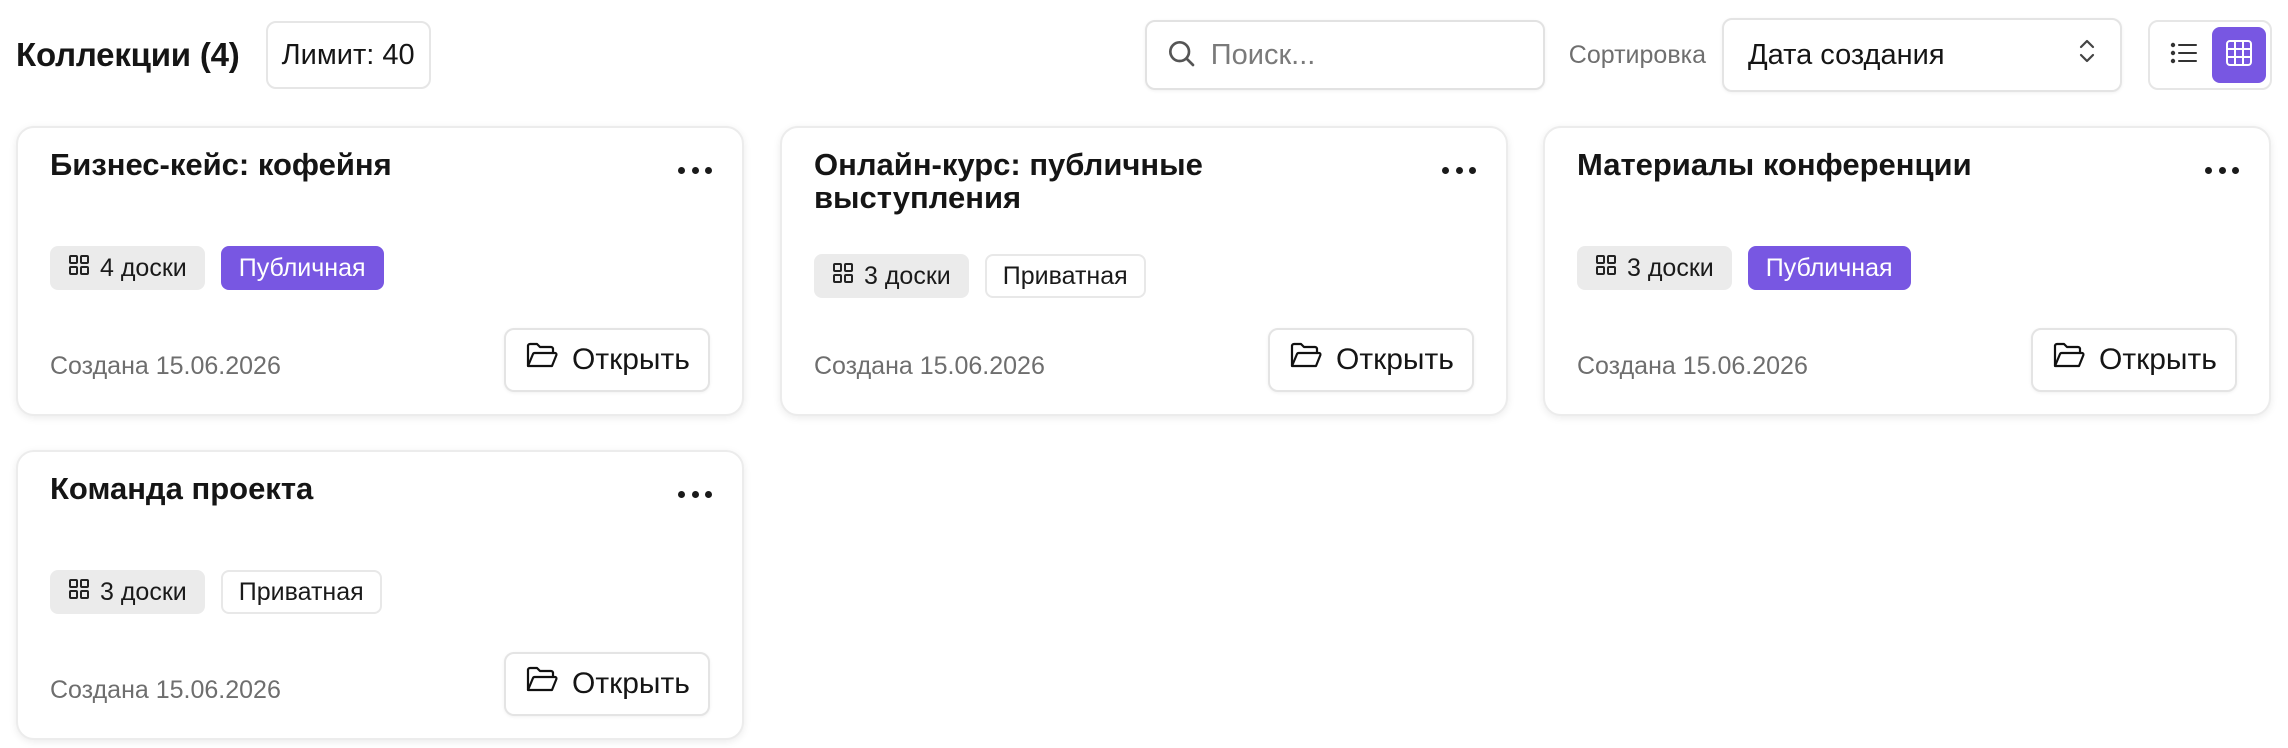  I want to click on collection-title: Команда проекта, so click(330, 488).